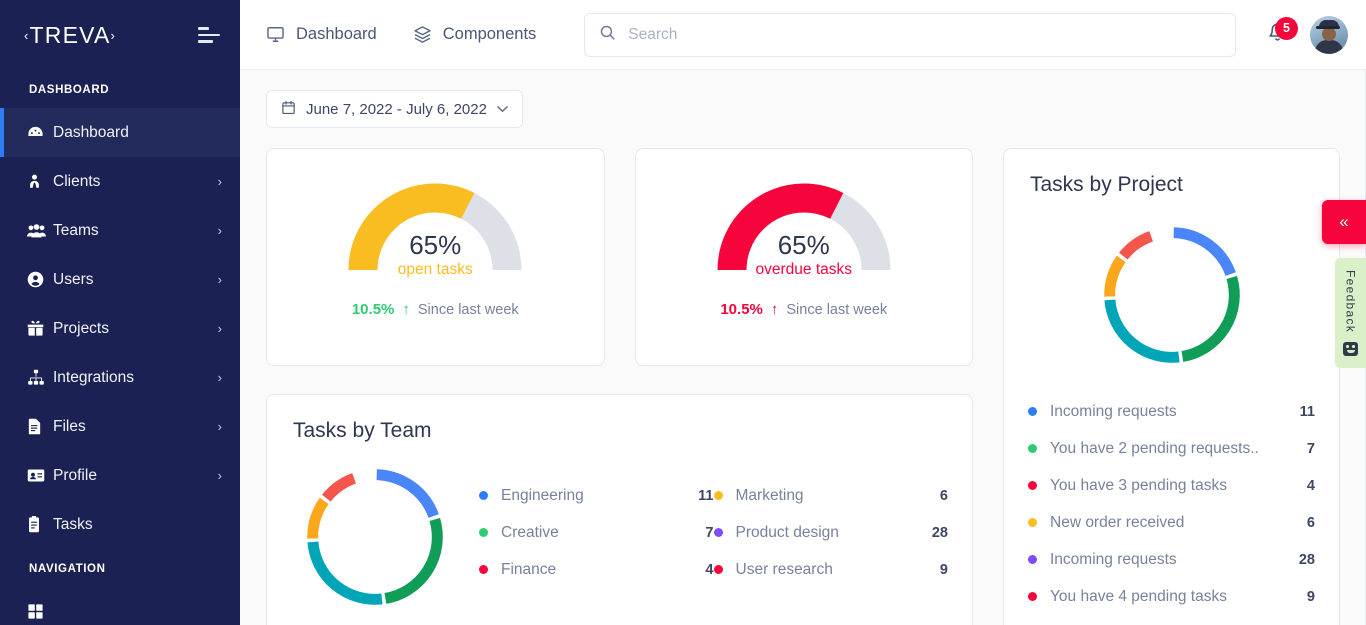 This screenshot has height=625, width=1366. I want to click on legend-item: Finance 4, so click(596, 569).